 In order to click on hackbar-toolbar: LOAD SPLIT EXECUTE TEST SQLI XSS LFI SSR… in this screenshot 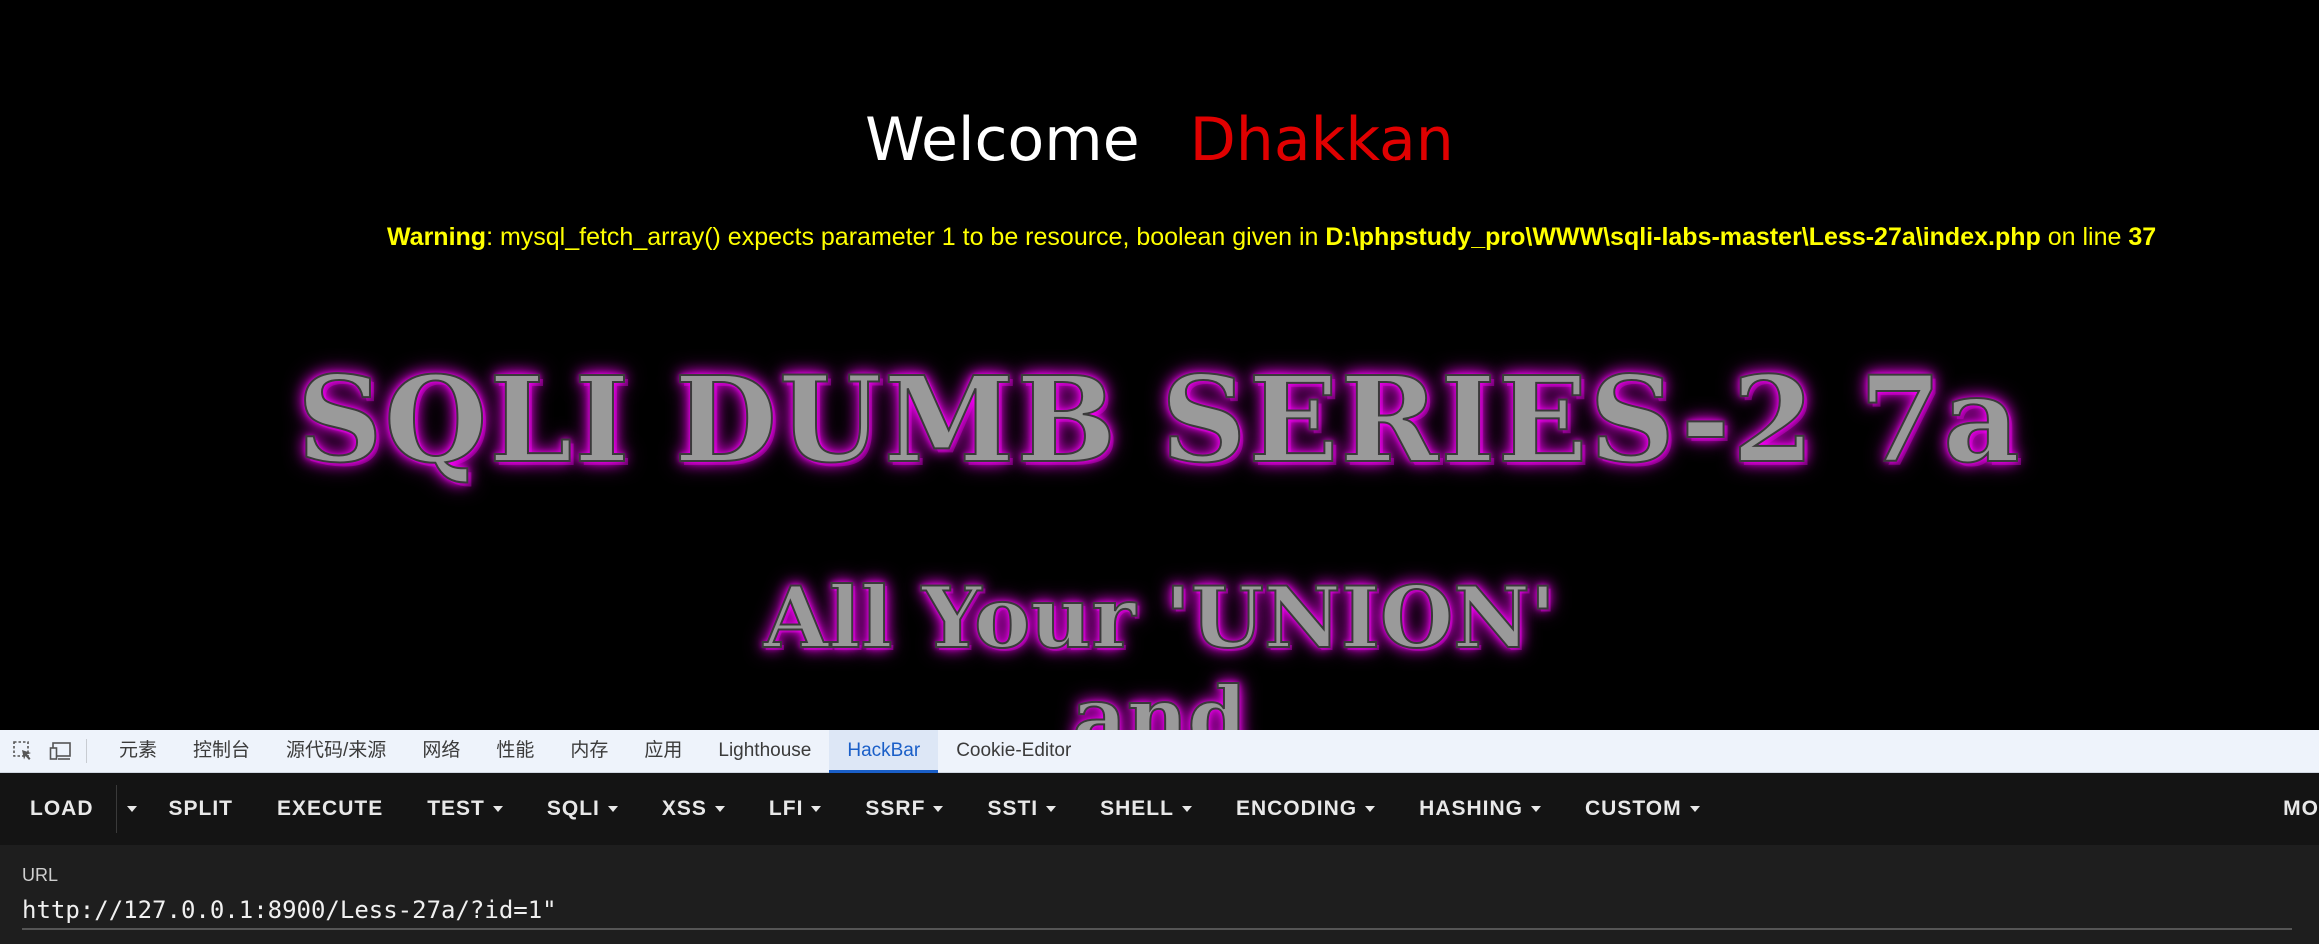, I will do `click(1159, 809)`.